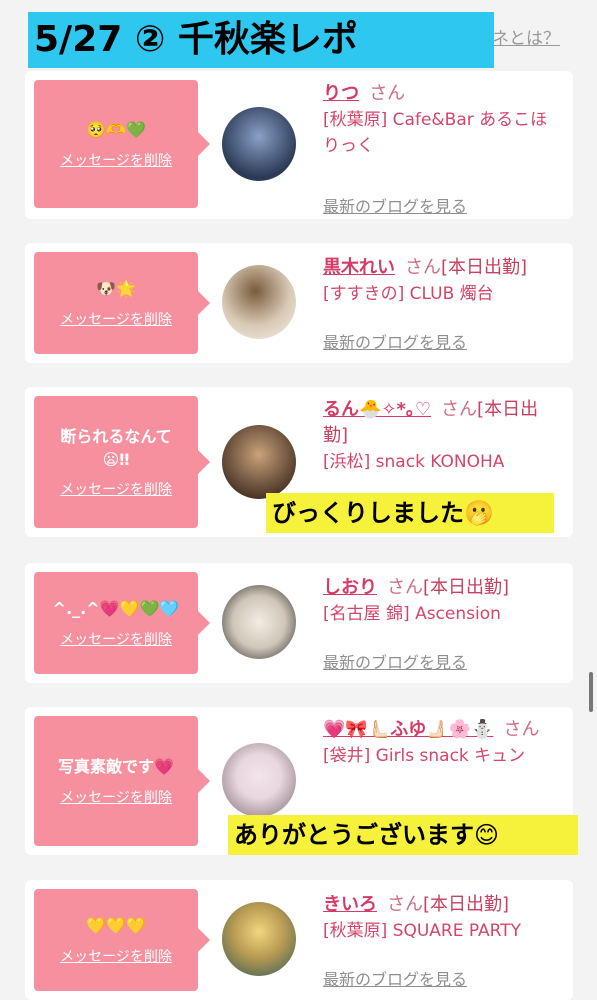 The image size is (597, 1000). Describe the element at coordinates (591, 692) in the screenshot. I see `scrollbar` at that location.